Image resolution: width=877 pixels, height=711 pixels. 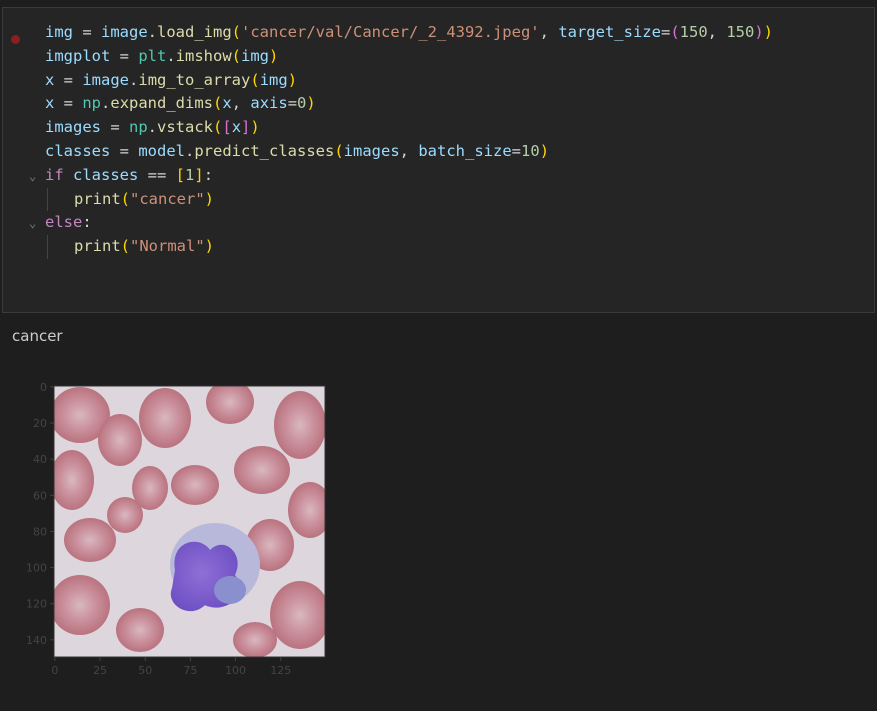 What do you see at coordinates (40, 531) in the screenshot?
I see `y-tick-label: 80` at bounding box center [40, 531].